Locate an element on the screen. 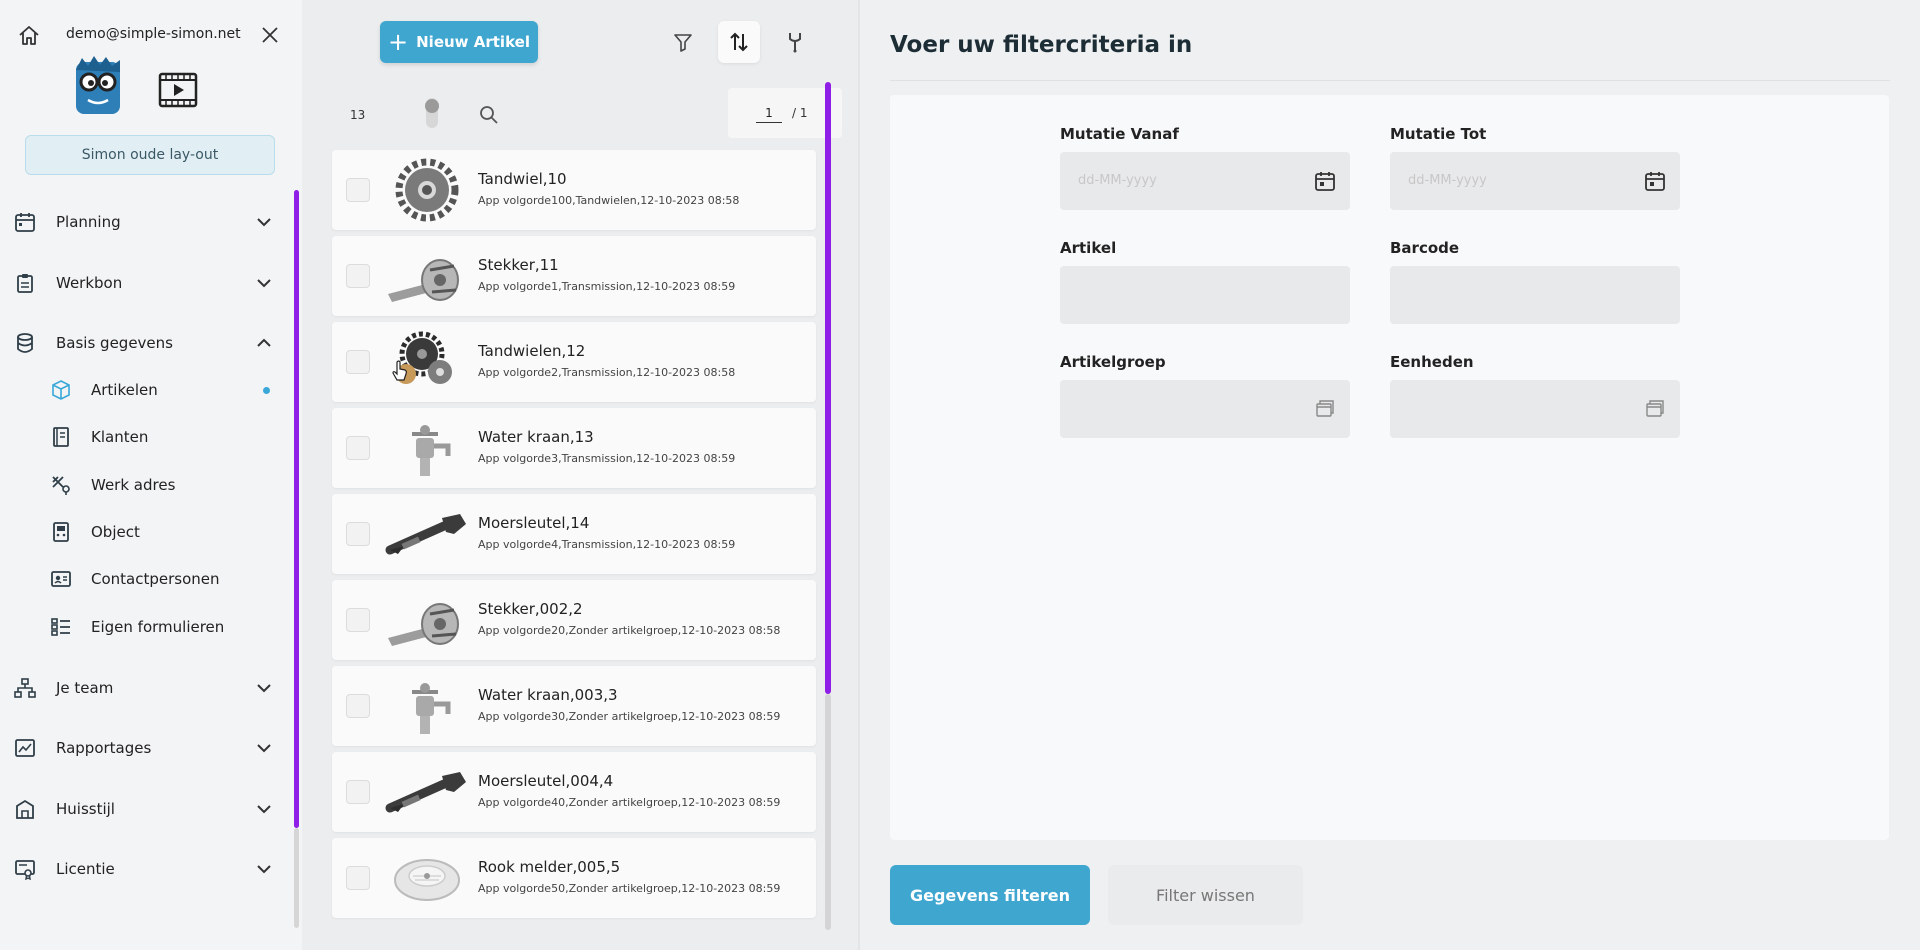 The width and height of the screenshot is (1920, 950). mutatie-vanaf-input: dd-MM-yyyy is located at coordinates (1205, 181).